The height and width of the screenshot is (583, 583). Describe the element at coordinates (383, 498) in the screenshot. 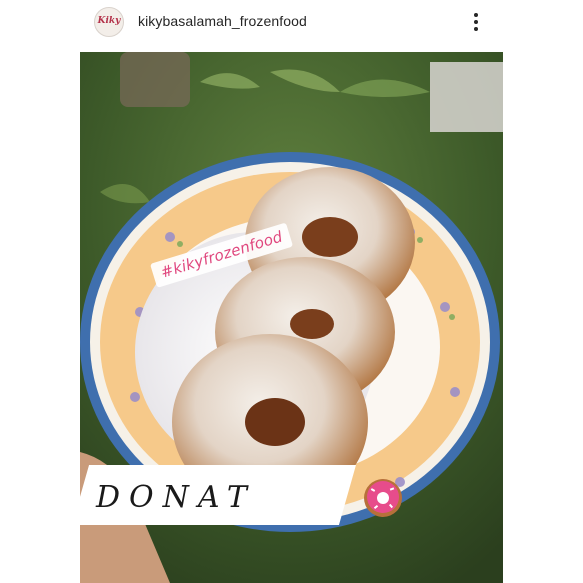

I see `donut-icon` at that location.